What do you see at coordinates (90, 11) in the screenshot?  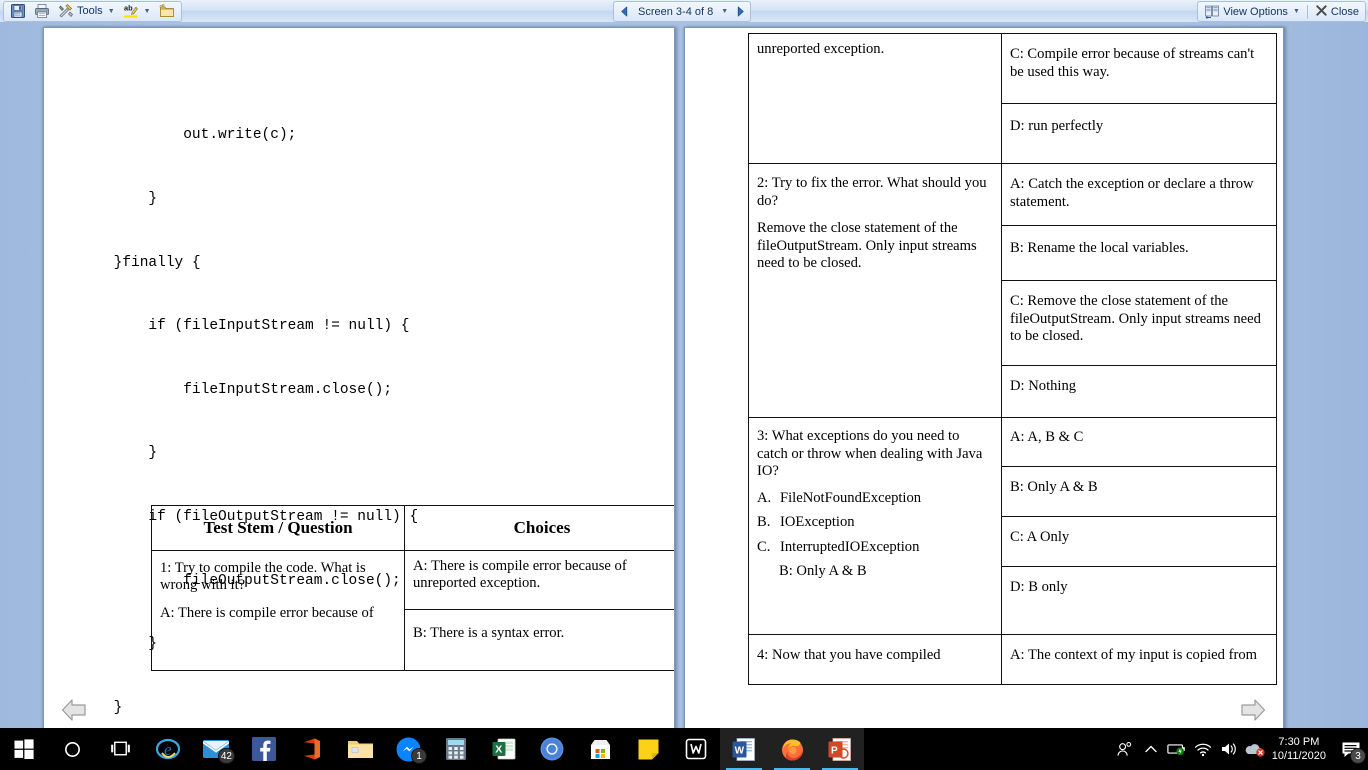 I see `tools-label: Tools` at bounding box center [90, 11].